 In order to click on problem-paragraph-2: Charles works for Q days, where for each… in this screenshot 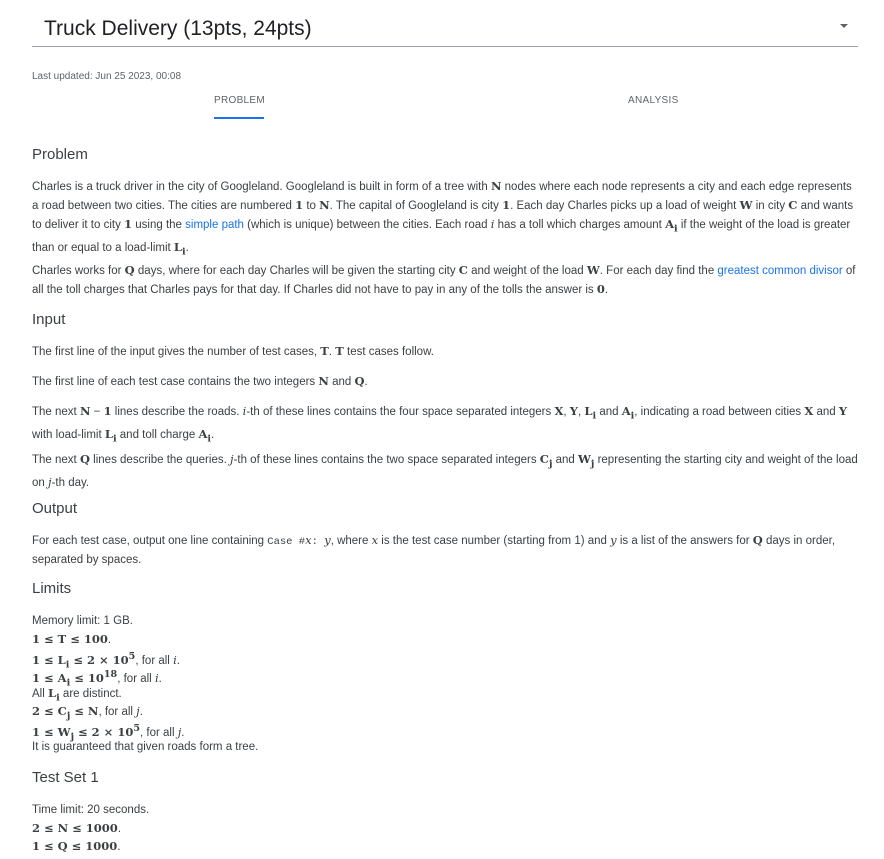, I will do `click(444, 279)`.